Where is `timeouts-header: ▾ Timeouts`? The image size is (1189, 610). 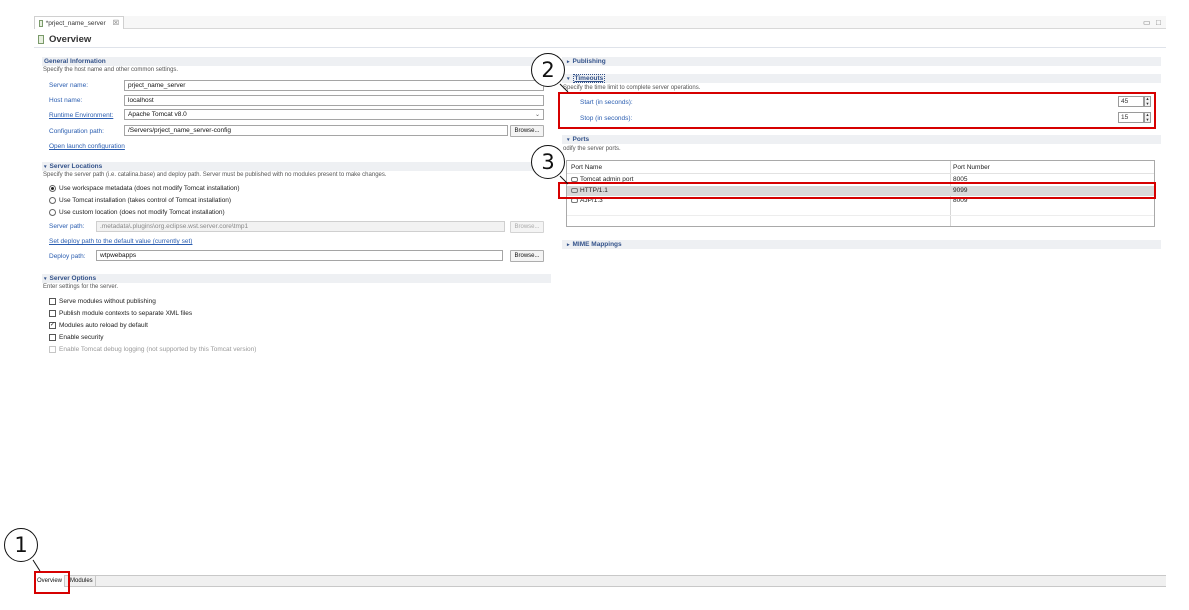 timeouts-header: ▾ Timeouts is located at coordinates (861, 78).